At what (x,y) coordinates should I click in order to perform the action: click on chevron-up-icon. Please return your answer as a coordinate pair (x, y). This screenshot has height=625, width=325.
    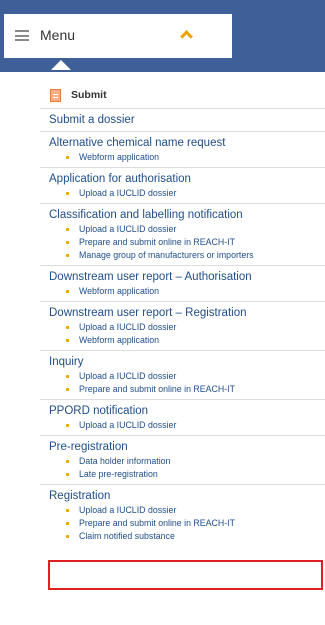
    Looking at the image, I should click on (186, 36).